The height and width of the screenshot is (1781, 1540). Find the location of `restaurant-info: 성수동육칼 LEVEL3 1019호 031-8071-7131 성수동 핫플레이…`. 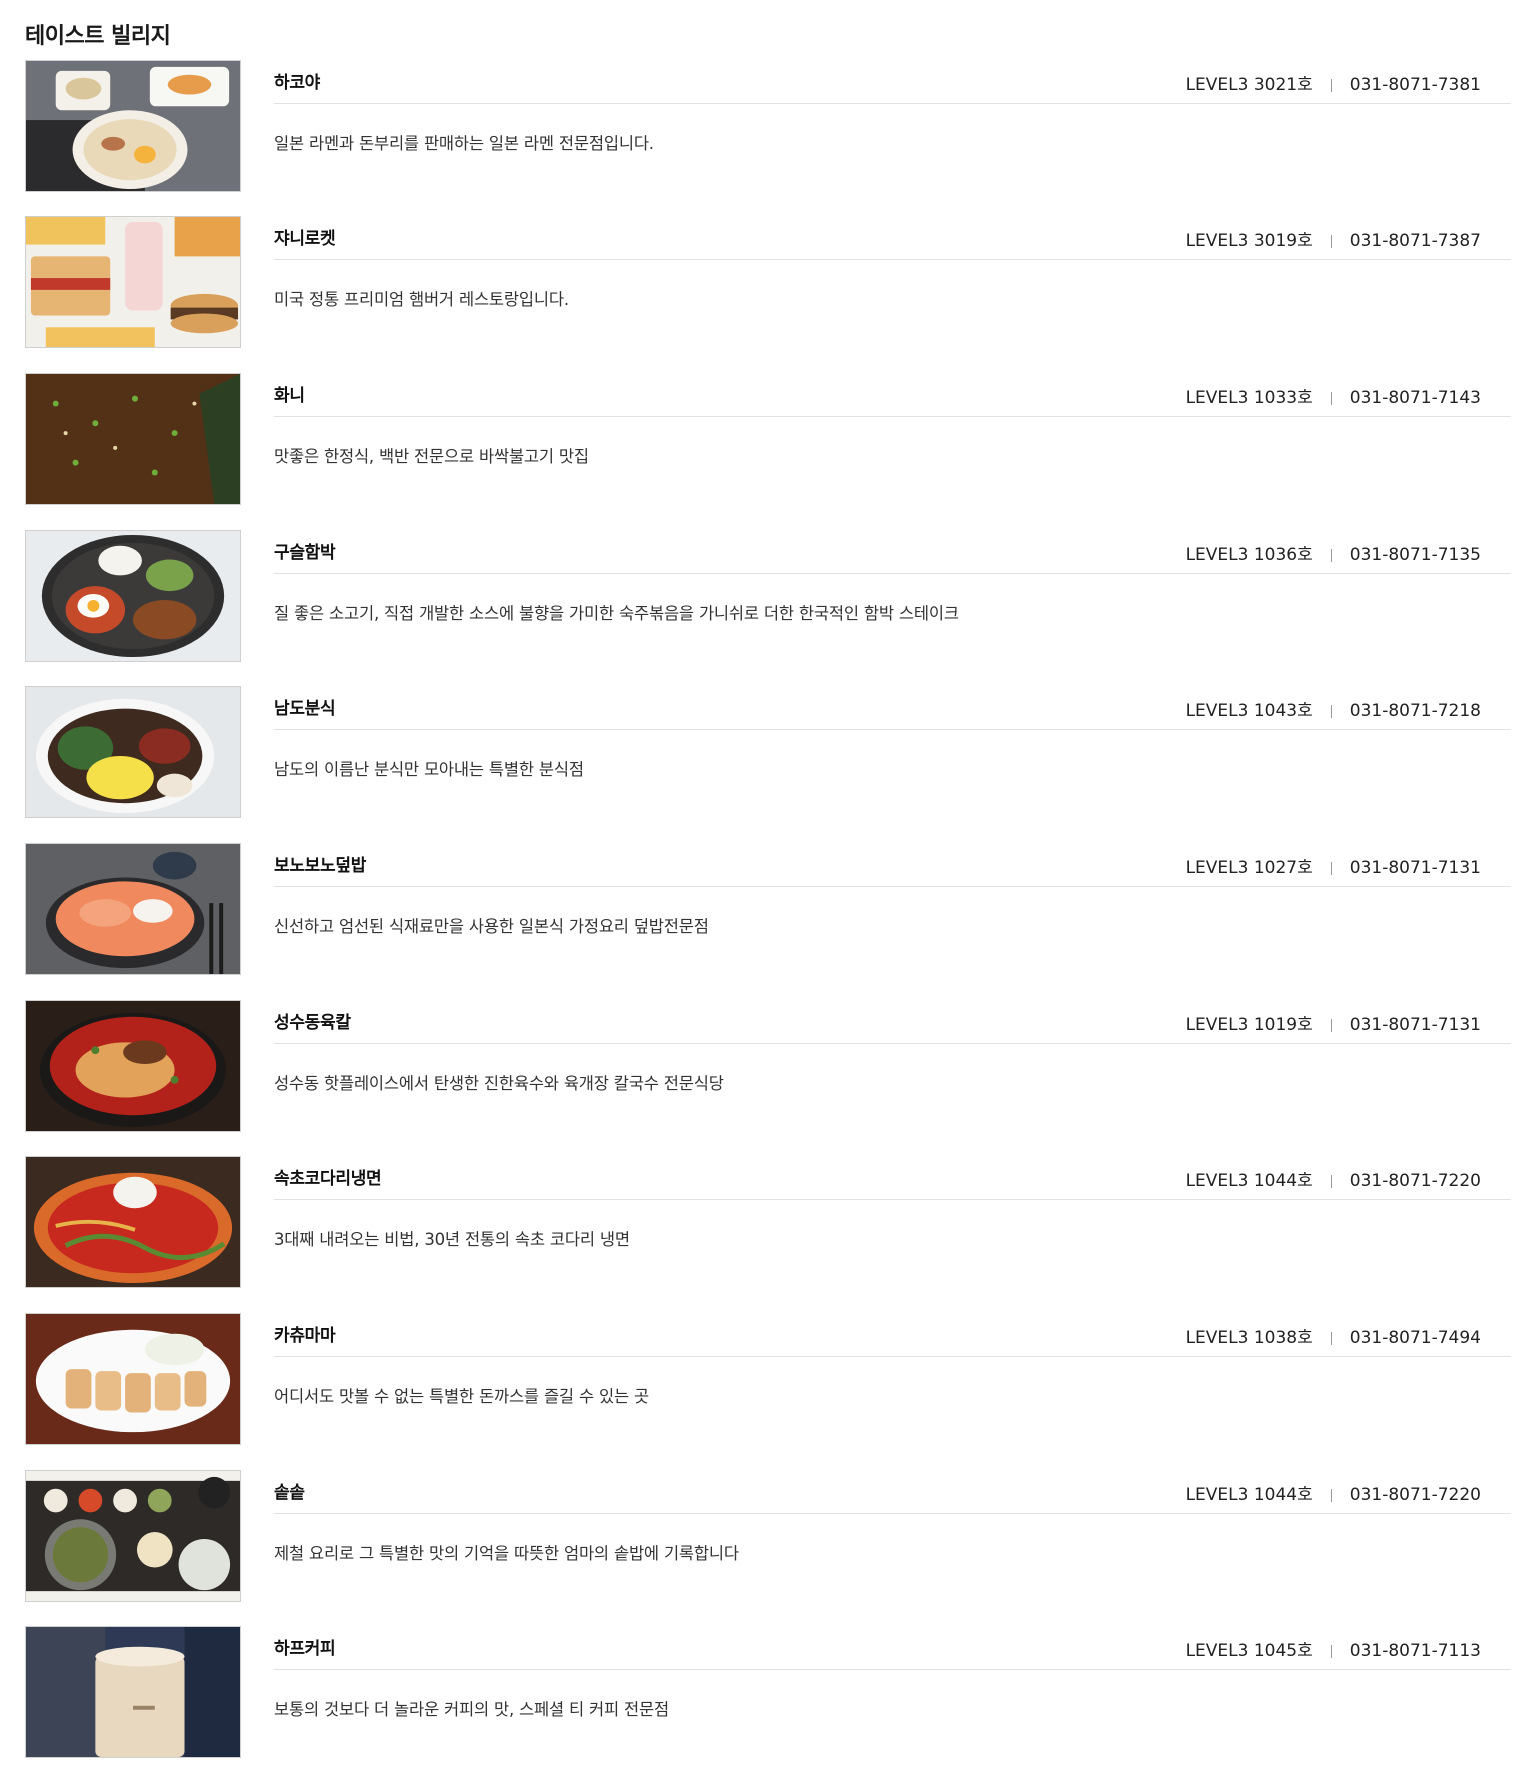

restaurant-info: 성수동육칼 LEVEL3 1019호 031-8071-7131 성수동 핫플레이… is located at coordinates (892, 1066).